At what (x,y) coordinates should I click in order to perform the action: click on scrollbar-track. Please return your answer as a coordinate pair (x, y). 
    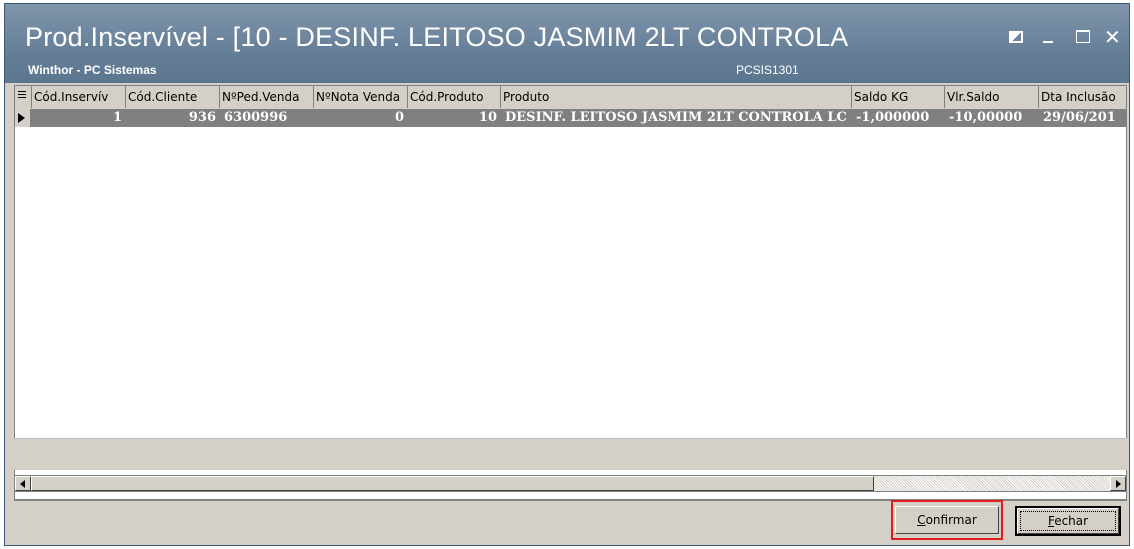
    Looking at the image, I should click on (992, 483).